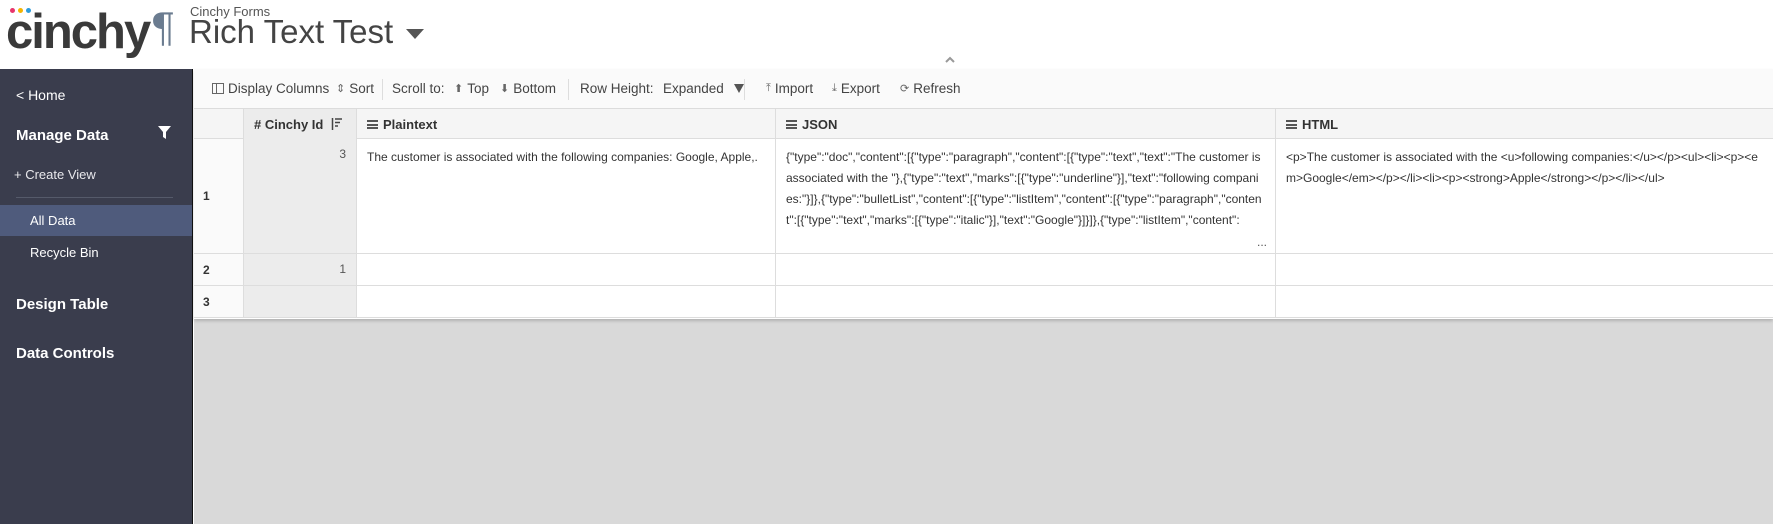 This screenshot has height=524, width=1773. I want to click on row-number-header, so click(219, 124).